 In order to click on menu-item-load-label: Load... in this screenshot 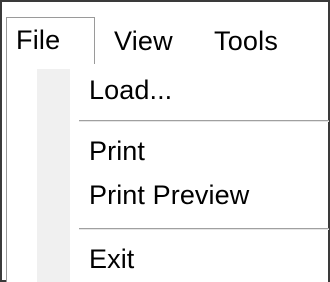, I will do `click(131, 90)`.